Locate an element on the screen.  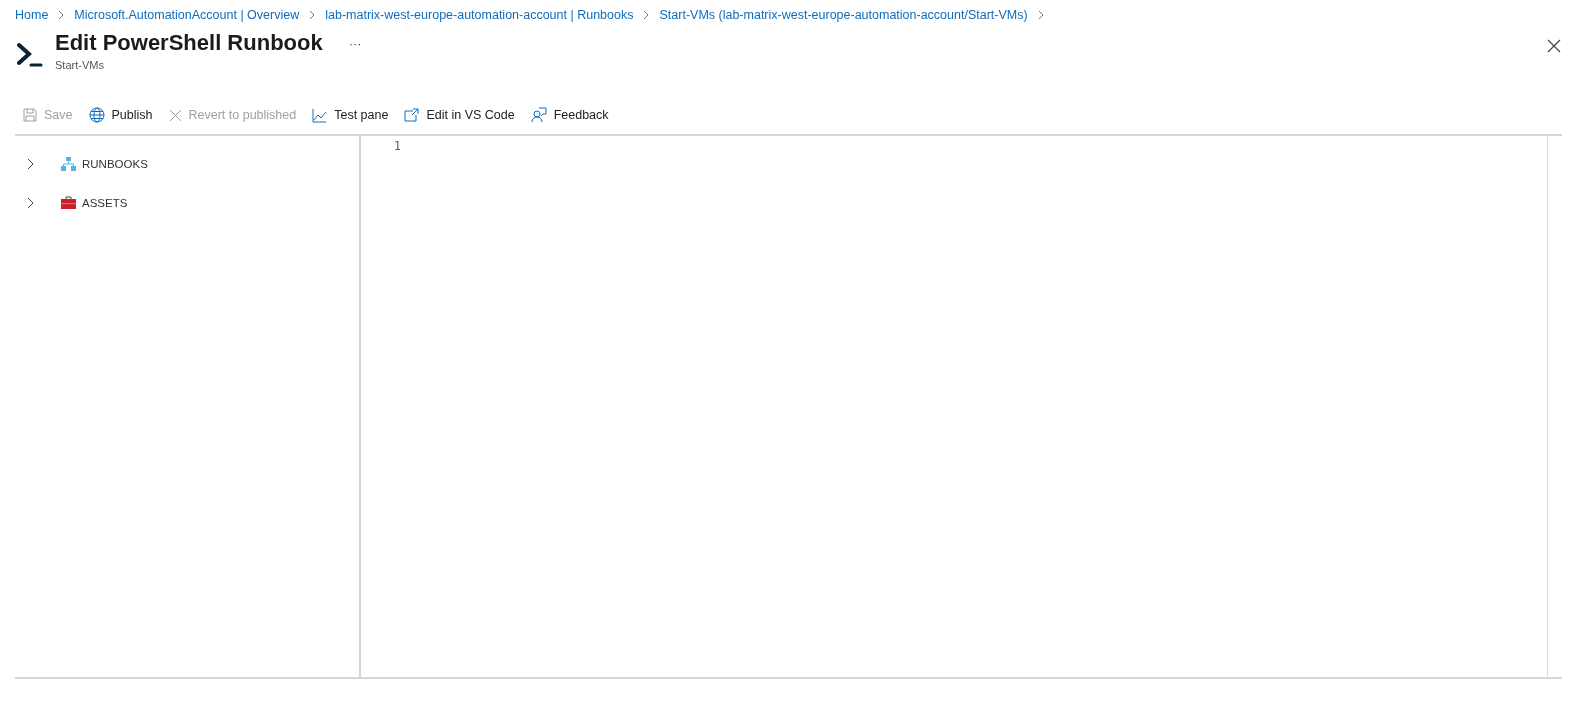
external-link-icon is located at coordinates (412, 115).